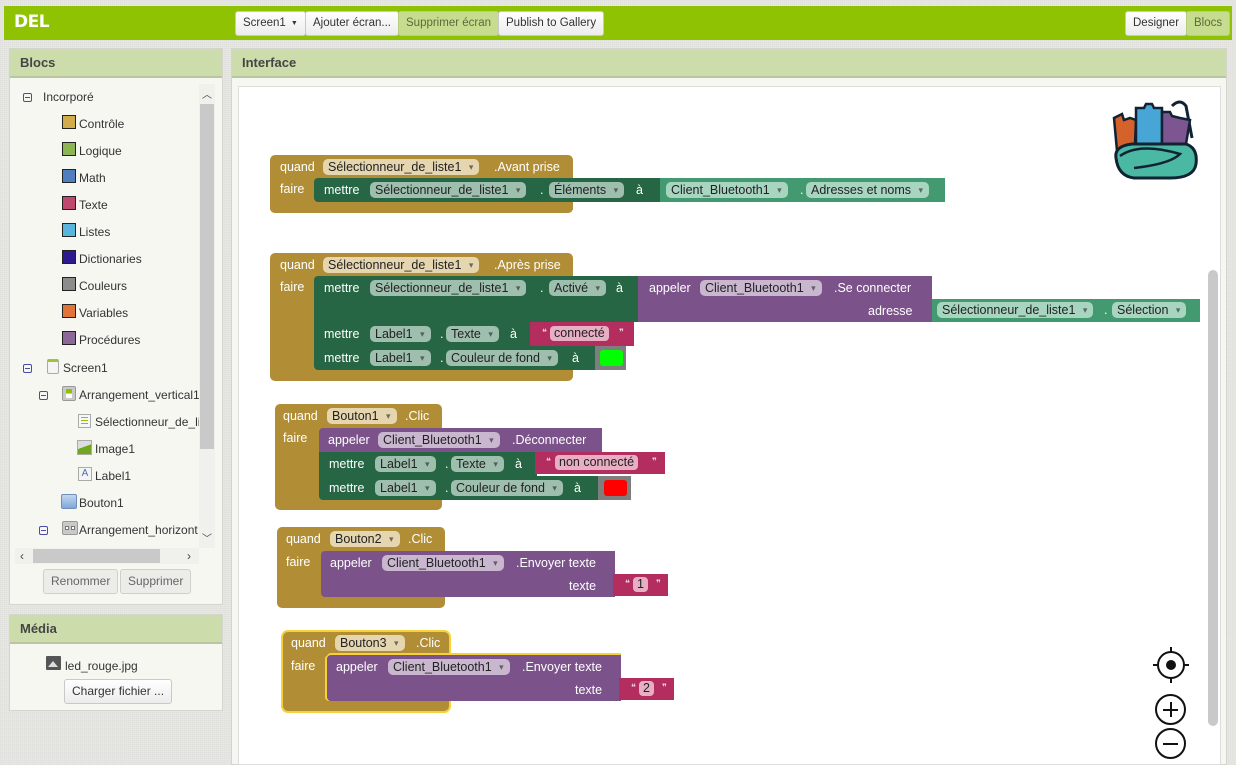 This screenshot has width=1236, height=765. Describe the element at coordinates (22, 556) in the screenshot. I see `scroll-left-icon: ‹` at that location.